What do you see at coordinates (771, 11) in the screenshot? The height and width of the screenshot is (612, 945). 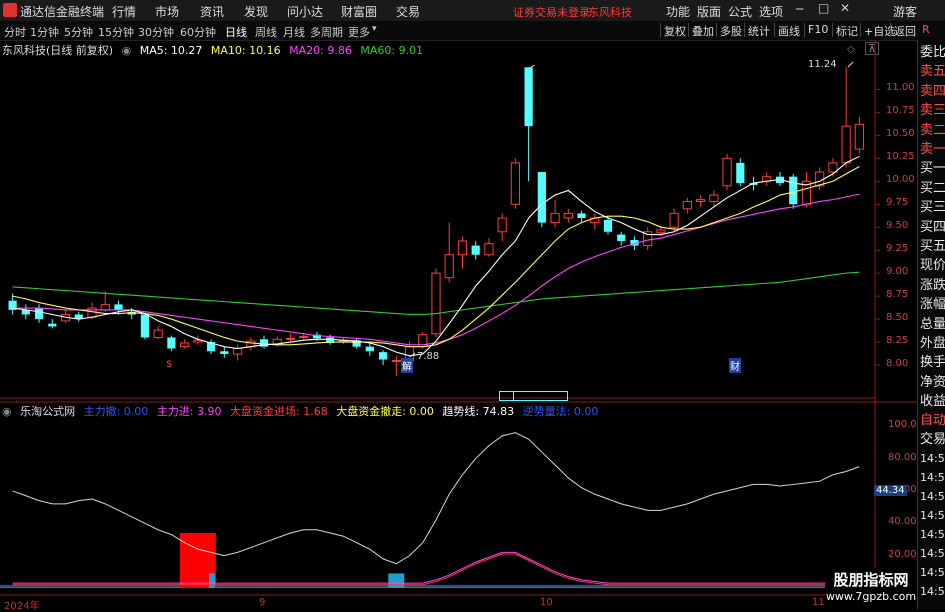 I see `menu-xuanxiang: 选项` at bounding box center [771, 11].